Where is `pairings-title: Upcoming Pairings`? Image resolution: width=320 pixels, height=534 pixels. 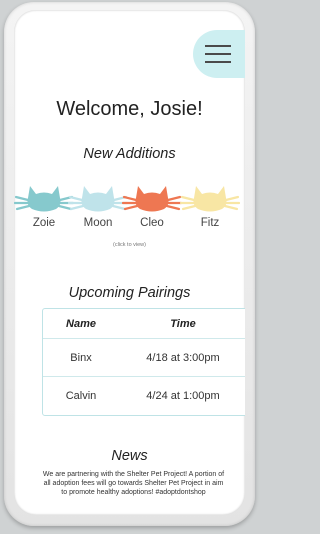
pairings-title: Upcoming Pairings is located at coordinates (129, 293).